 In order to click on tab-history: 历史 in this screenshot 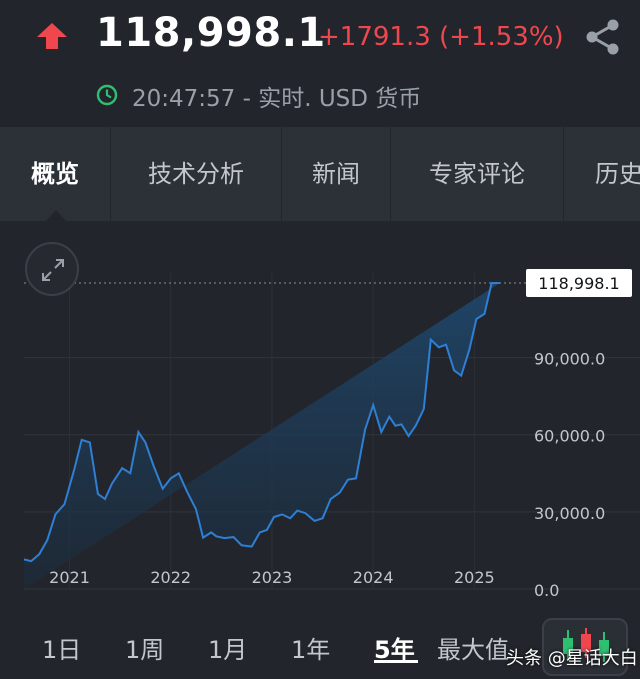, I will do `click(602, 174)`.